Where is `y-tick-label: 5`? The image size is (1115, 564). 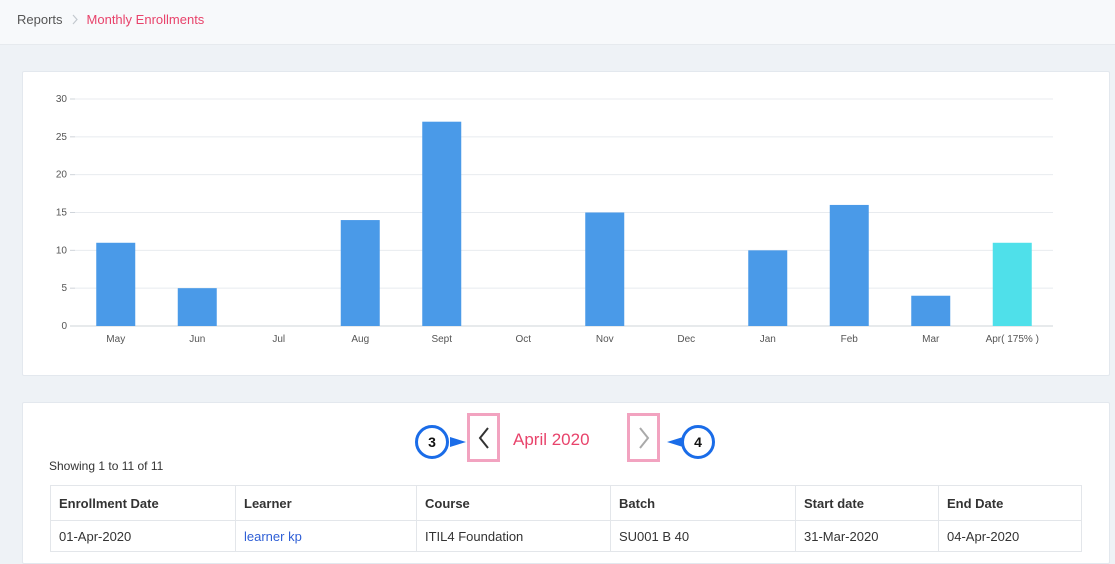 y-tick-label: 5 is located at coordinates (64, 288).